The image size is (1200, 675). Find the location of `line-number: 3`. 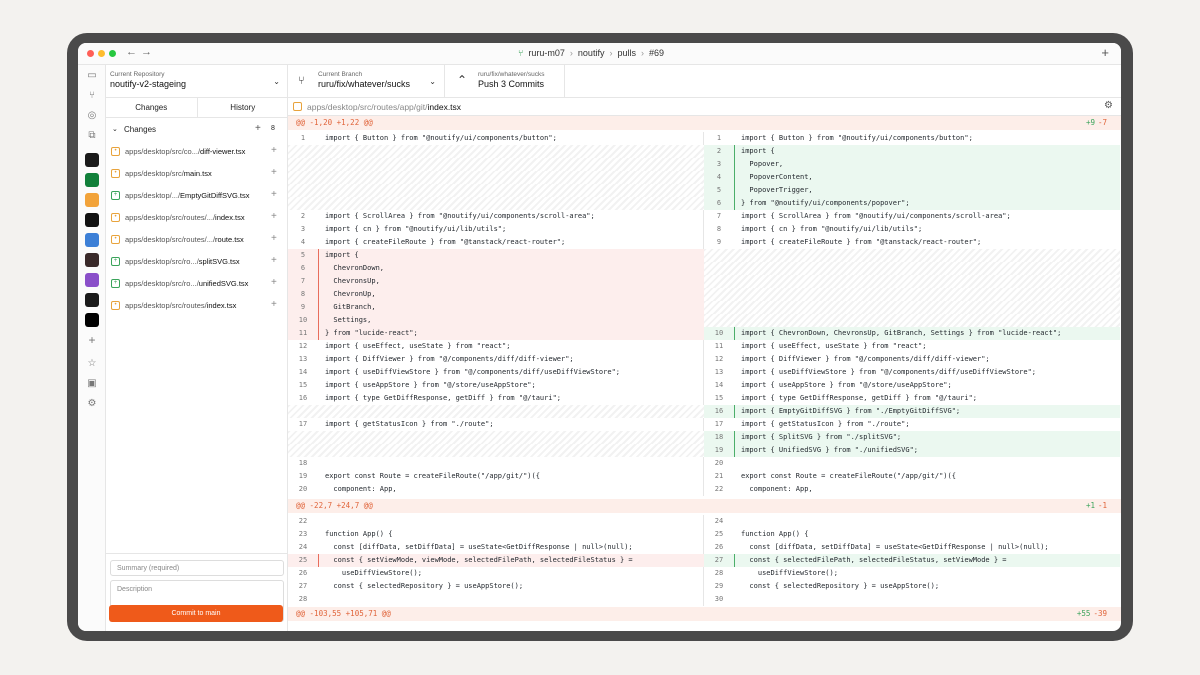

line-number: 3 is located at coordinates (303, 229).